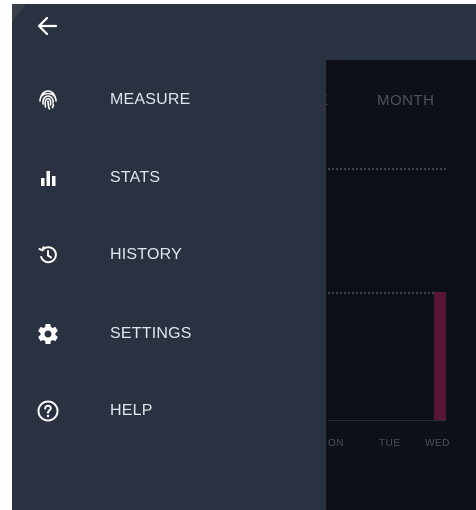 The width and height of the screenshot is (476, 510). What do you see at coordinates (48, 334) in the screenshot?
I see `gear-icon` at bounding box center [48, 334].